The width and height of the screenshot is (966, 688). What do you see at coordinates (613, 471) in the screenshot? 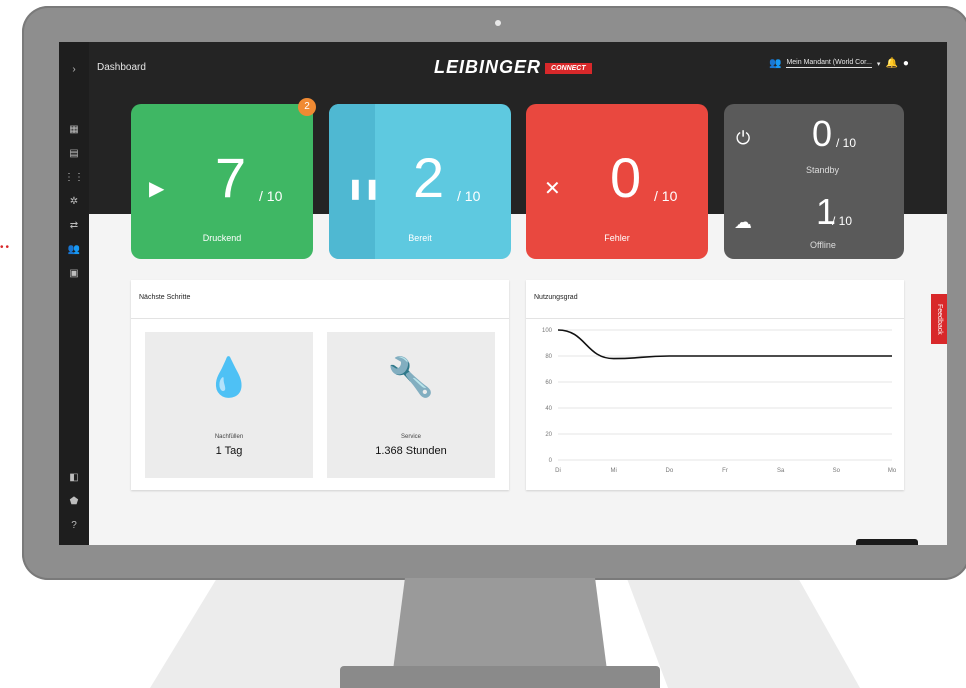
I see `x-tick-label: Mi` at bounding box center [613, 471].